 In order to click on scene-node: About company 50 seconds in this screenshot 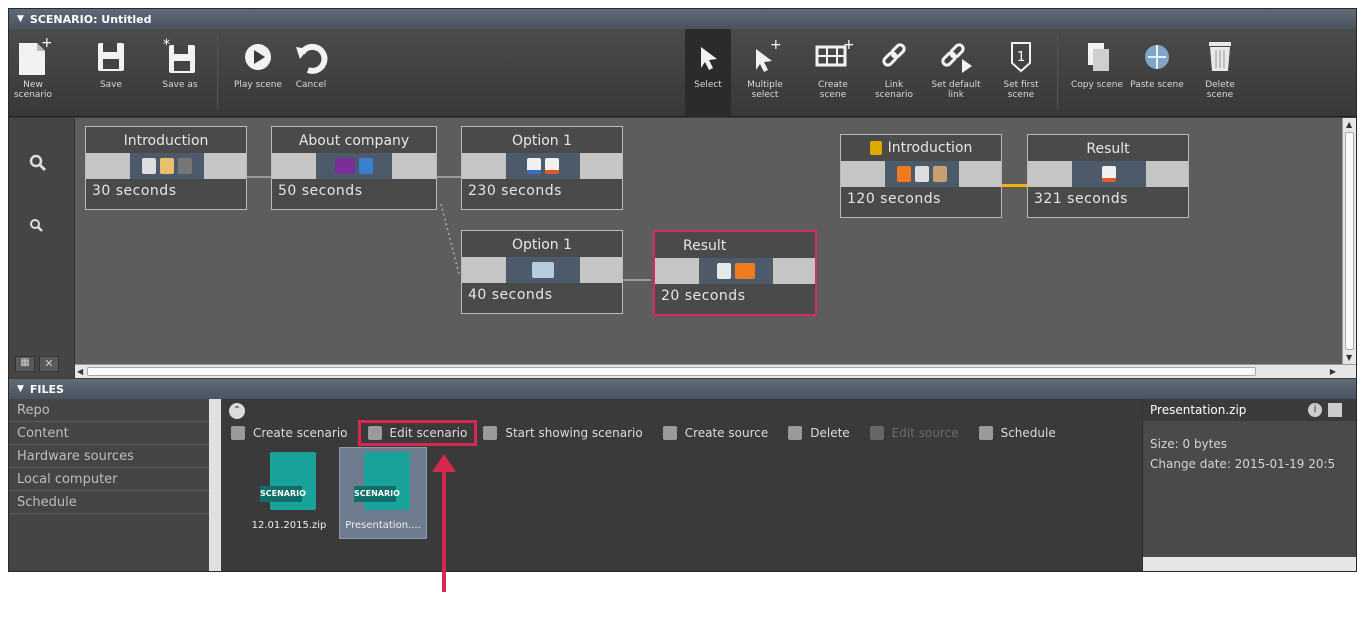, I will do `click(354, 168)`.